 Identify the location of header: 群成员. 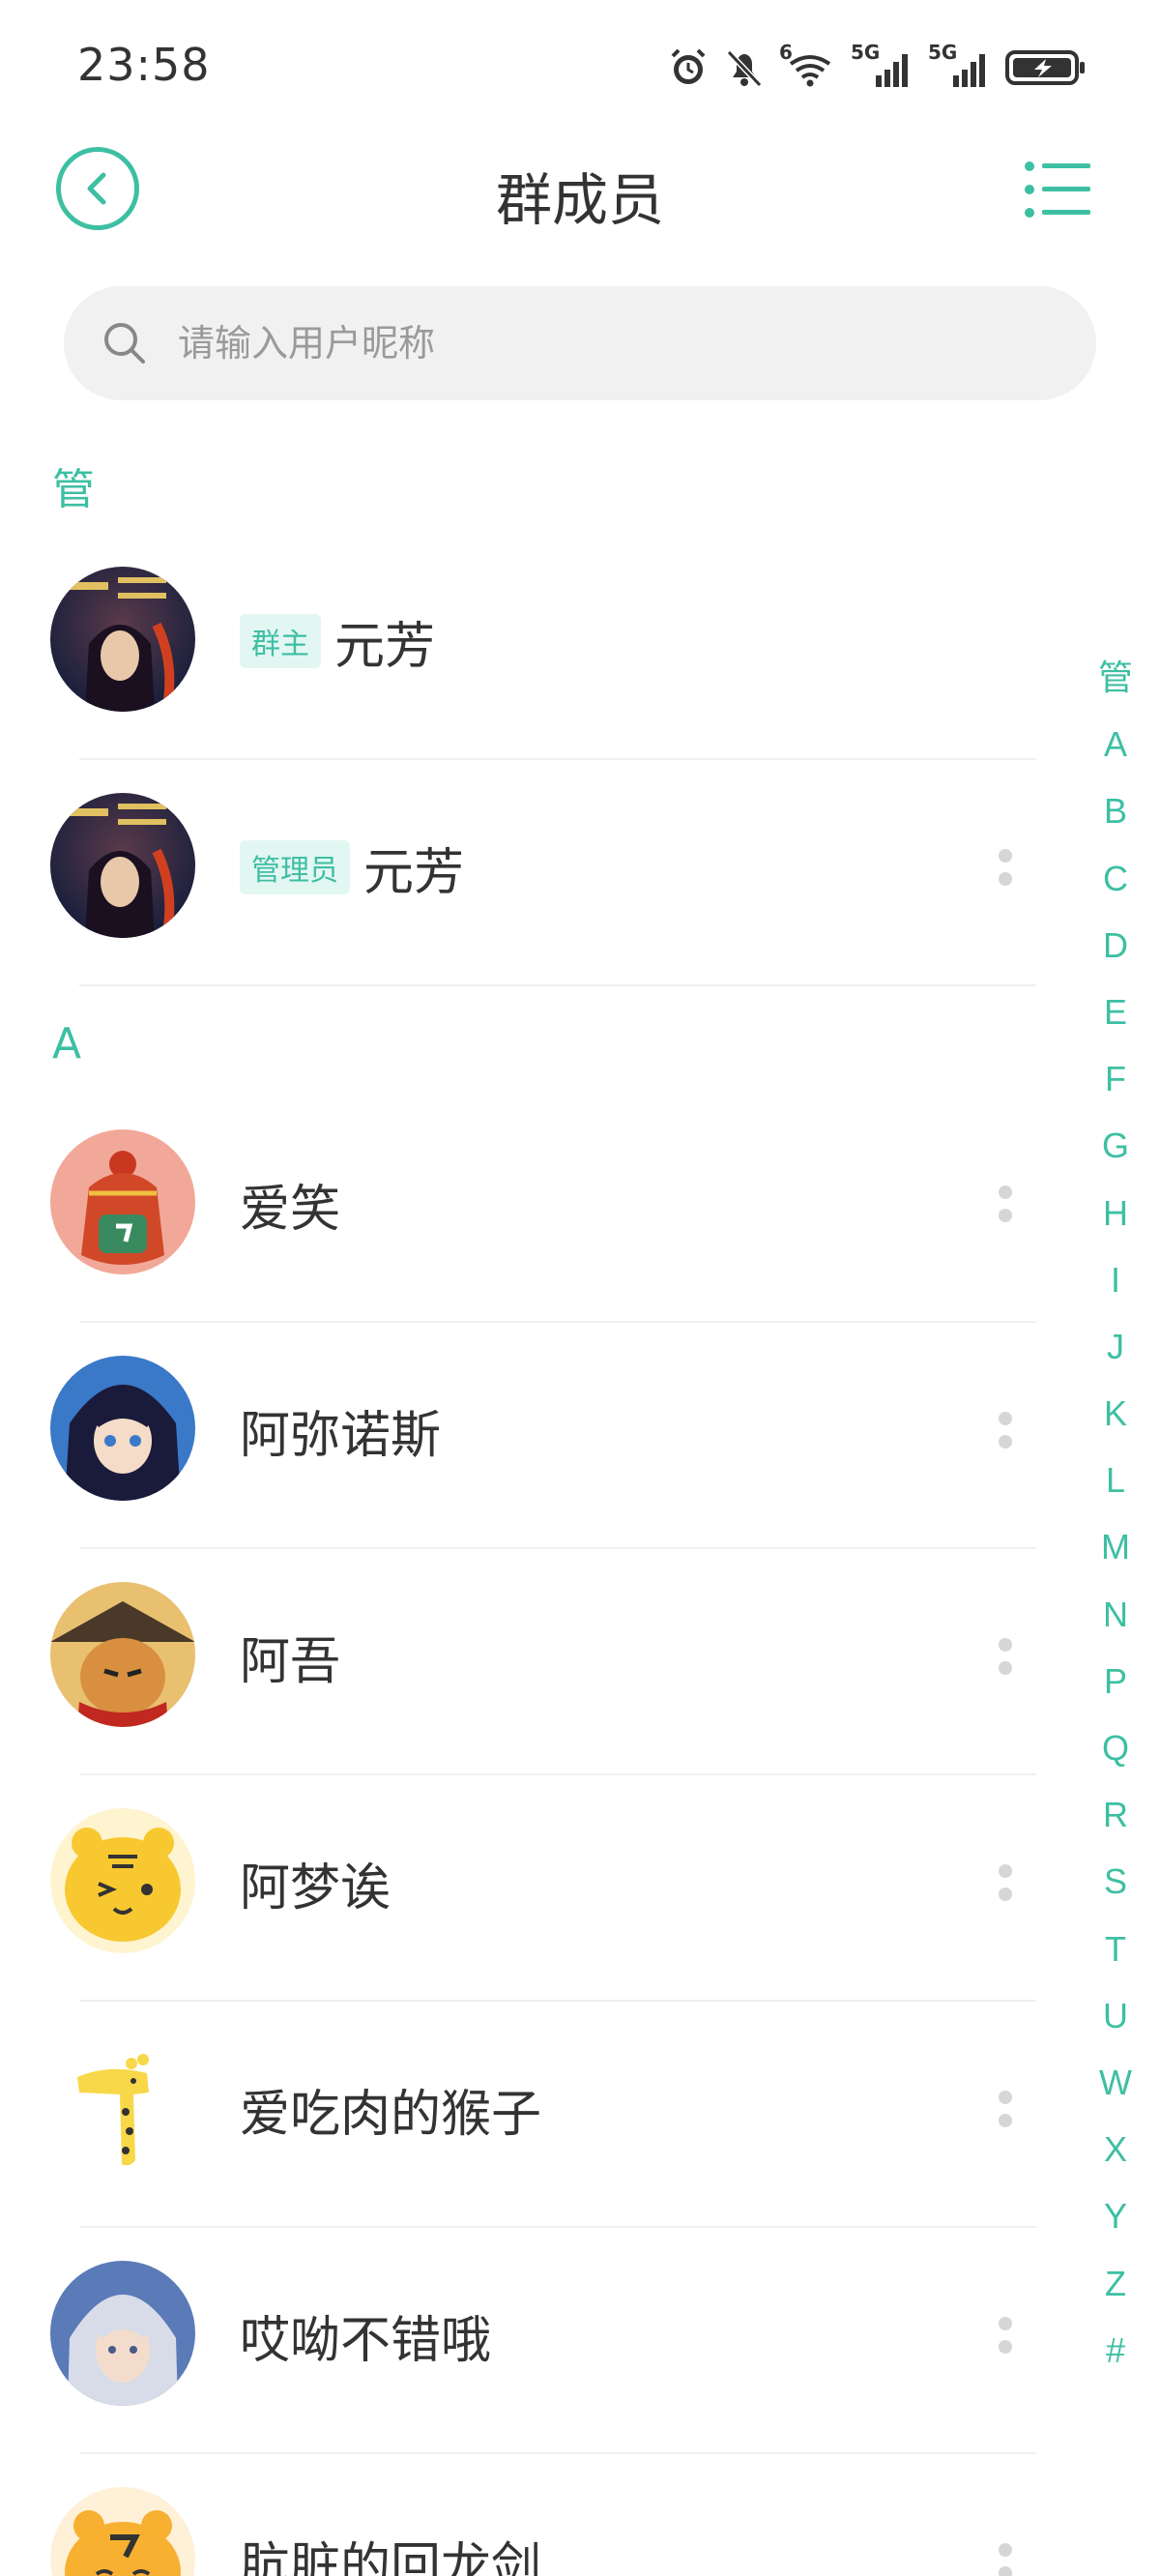
(580, 193).